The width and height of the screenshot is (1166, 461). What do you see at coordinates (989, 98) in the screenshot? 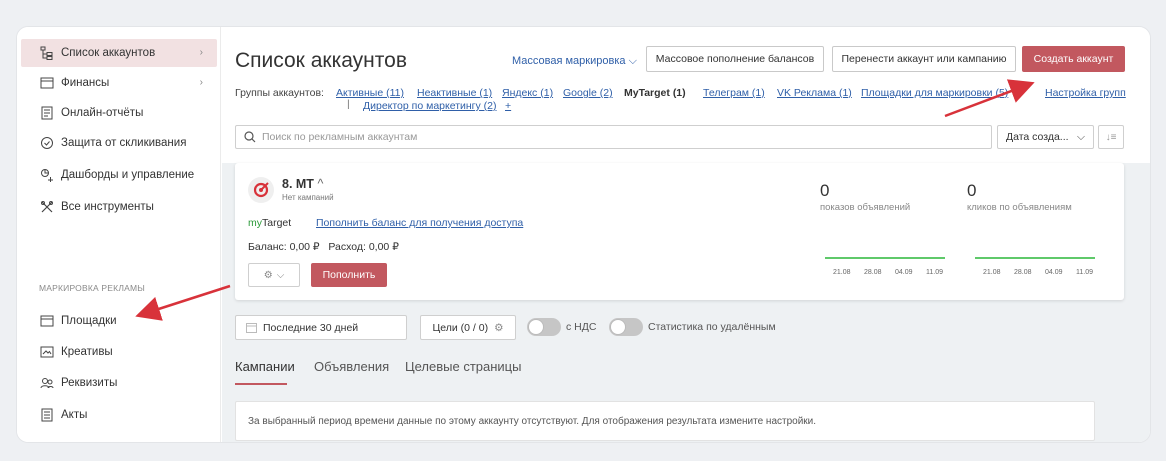
I see `arrow-to-create-account` at bounding box center [989, 98].